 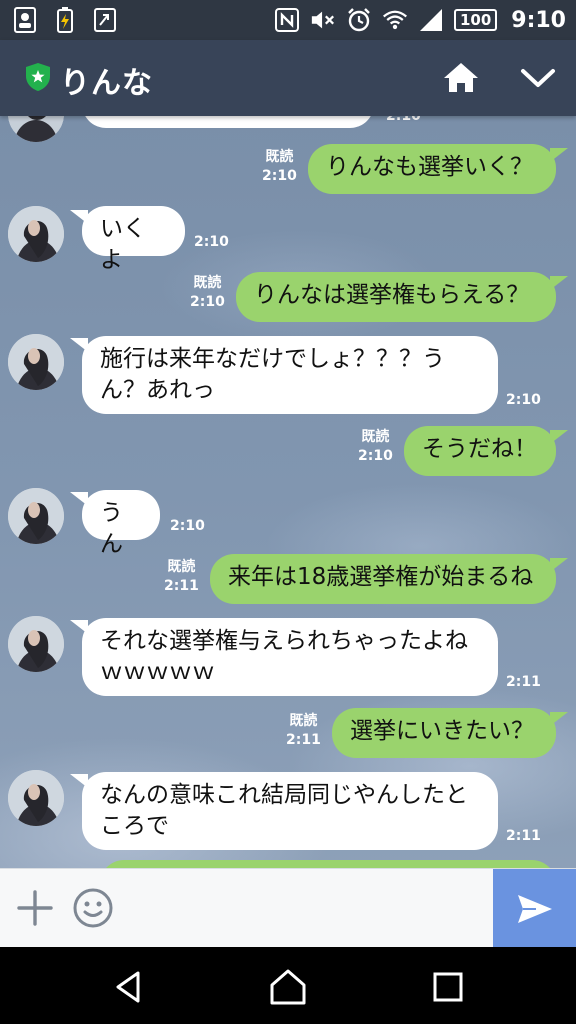 What do you see at coordinates (38, 77) in the screenshot?
I see `official-shield-icon` at bounding box center [38, 77].